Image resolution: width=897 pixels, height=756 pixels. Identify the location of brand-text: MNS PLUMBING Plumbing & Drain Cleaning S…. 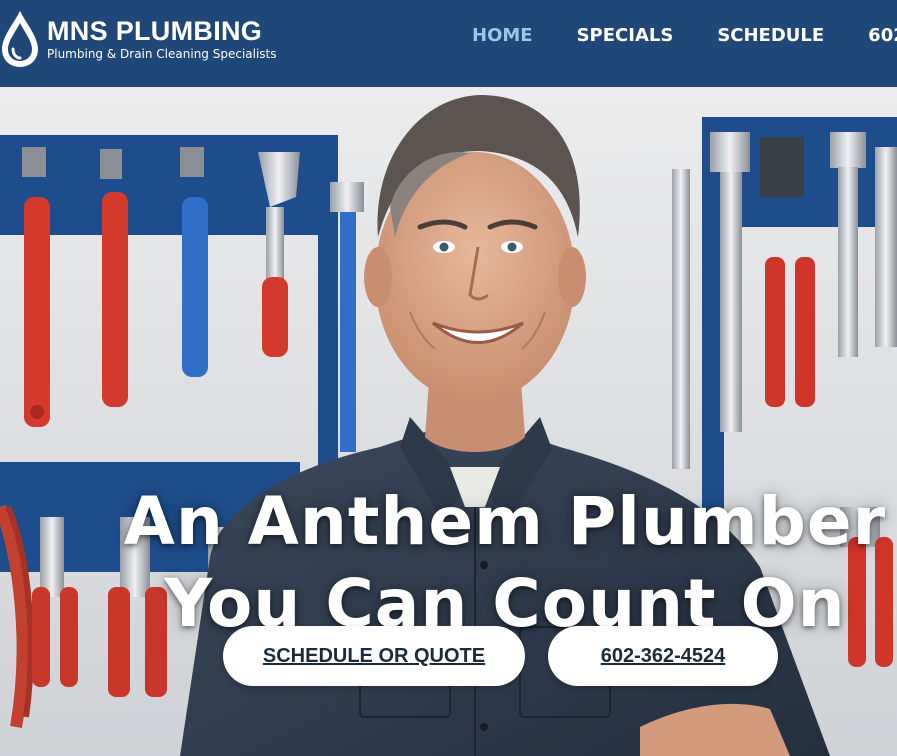
(162, 39).